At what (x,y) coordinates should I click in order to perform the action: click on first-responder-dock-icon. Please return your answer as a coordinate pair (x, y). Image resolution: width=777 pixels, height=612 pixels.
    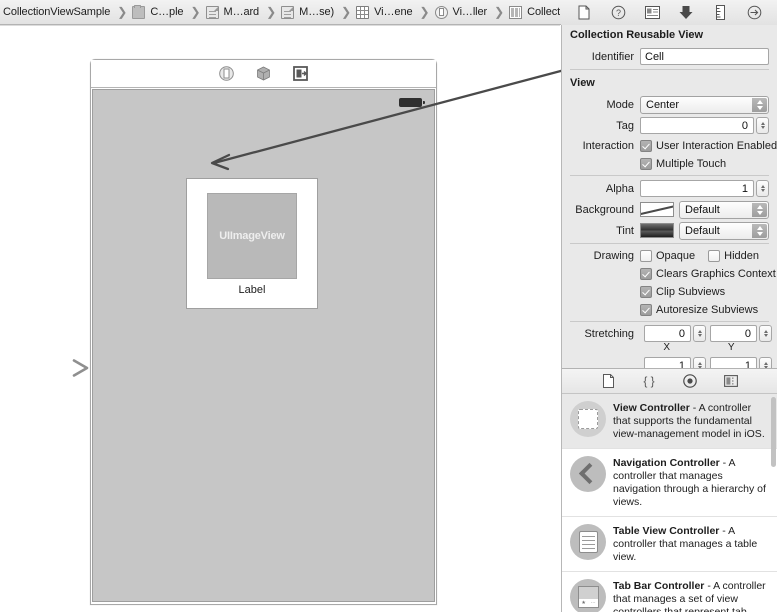
    Looking at the image, I should click on (263, 73).